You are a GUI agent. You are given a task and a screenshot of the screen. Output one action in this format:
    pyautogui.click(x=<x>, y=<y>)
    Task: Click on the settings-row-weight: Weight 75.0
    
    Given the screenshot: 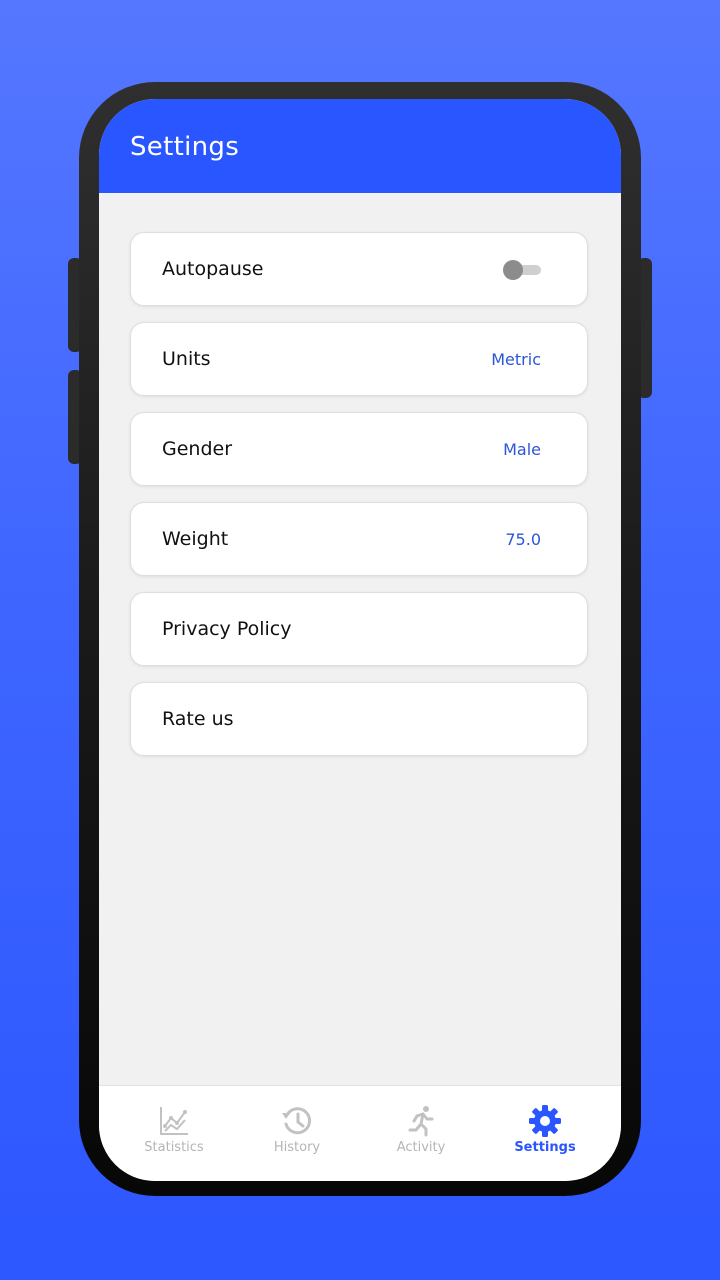 What is the action you would take?
    pyautogui.click(x=359, y=539)
    